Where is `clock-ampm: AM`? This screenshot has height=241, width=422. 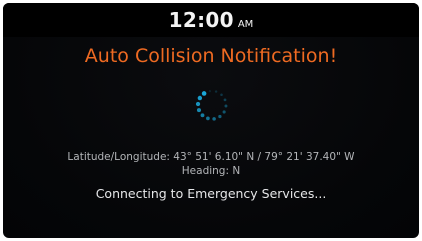
clock-ampm: AM is located at coordinates (245, 24).